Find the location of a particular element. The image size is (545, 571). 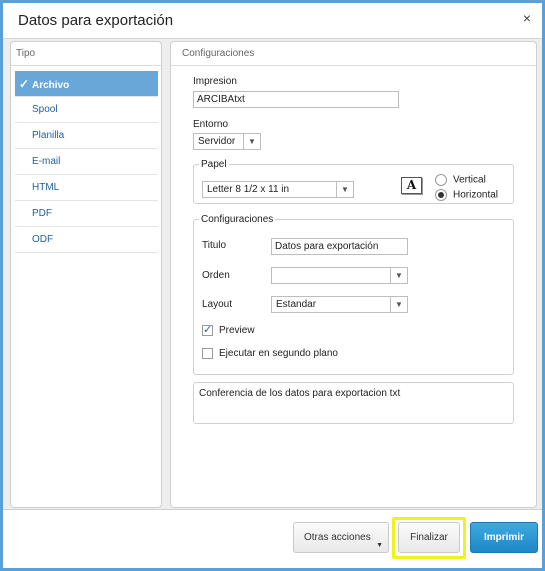

orden-label: Orden is located at coordinates (216, 275).